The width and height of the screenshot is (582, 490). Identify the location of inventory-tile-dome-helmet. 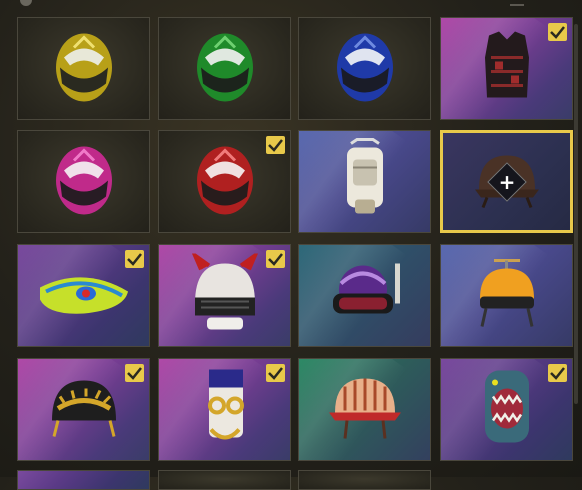
(364, 295).